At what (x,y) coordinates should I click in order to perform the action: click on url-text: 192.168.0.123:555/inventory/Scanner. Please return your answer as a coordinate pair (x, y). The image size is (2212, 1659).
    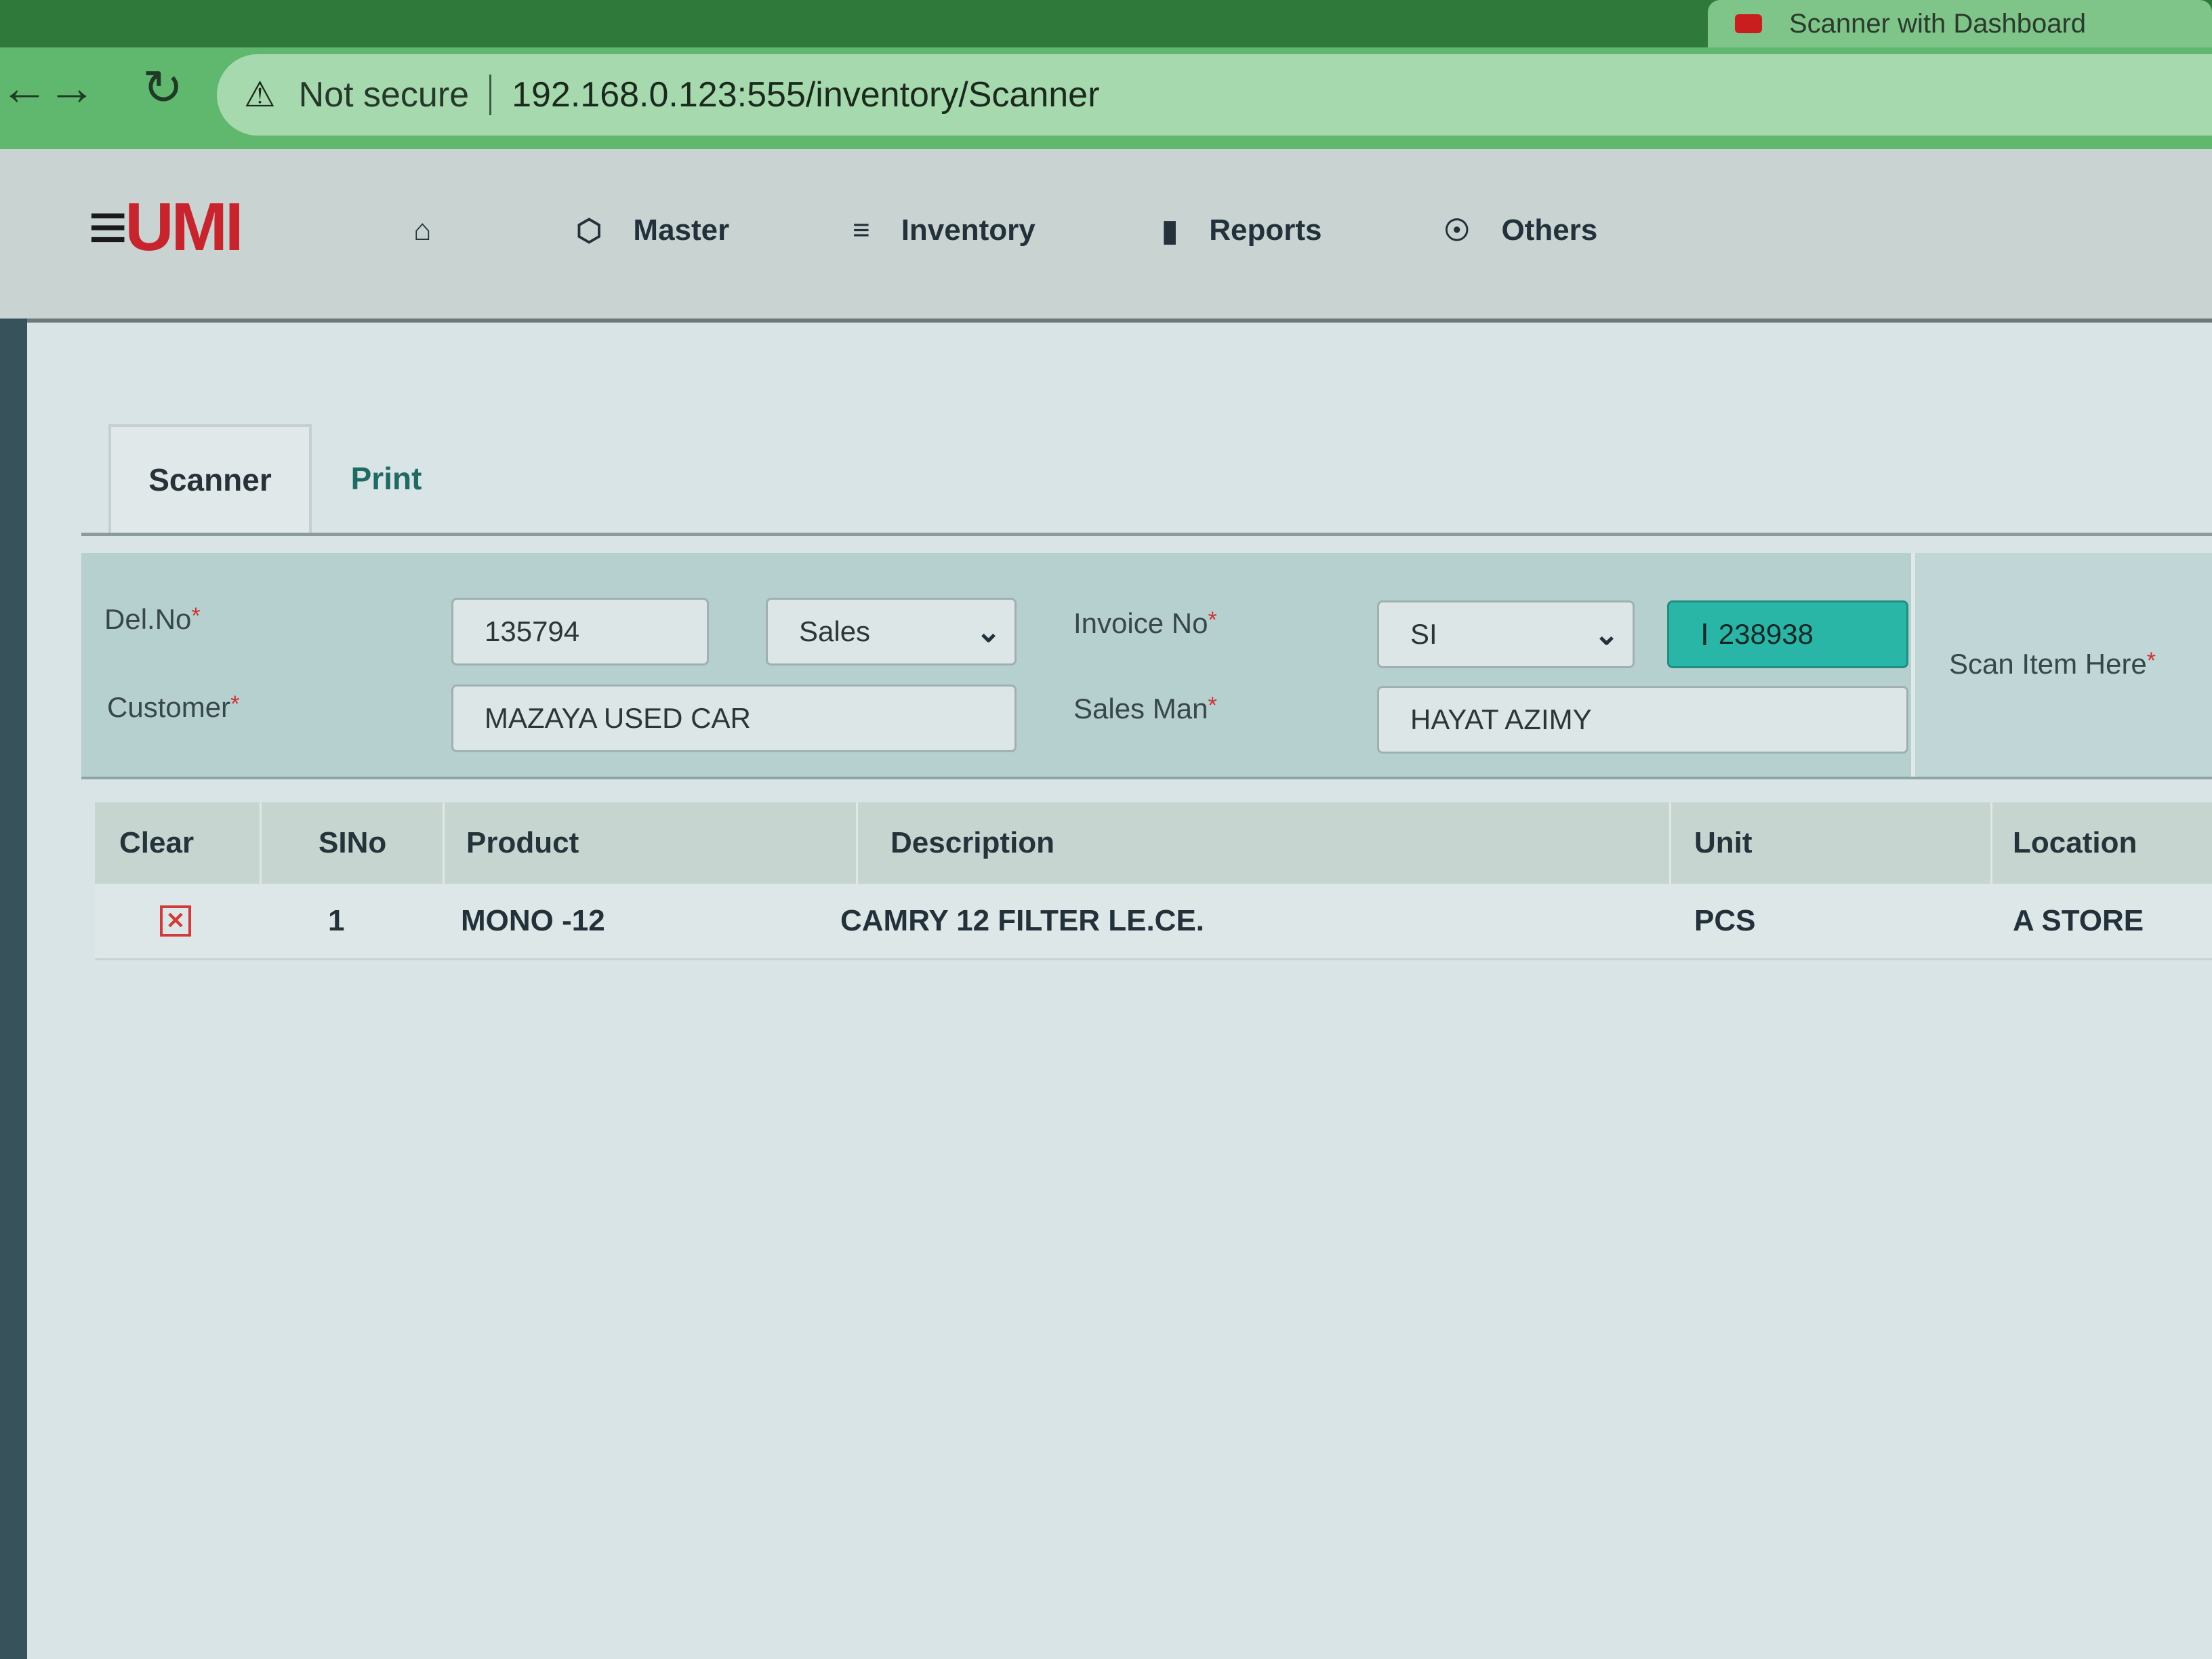
    Looking at the image, I should click on (806, 95).